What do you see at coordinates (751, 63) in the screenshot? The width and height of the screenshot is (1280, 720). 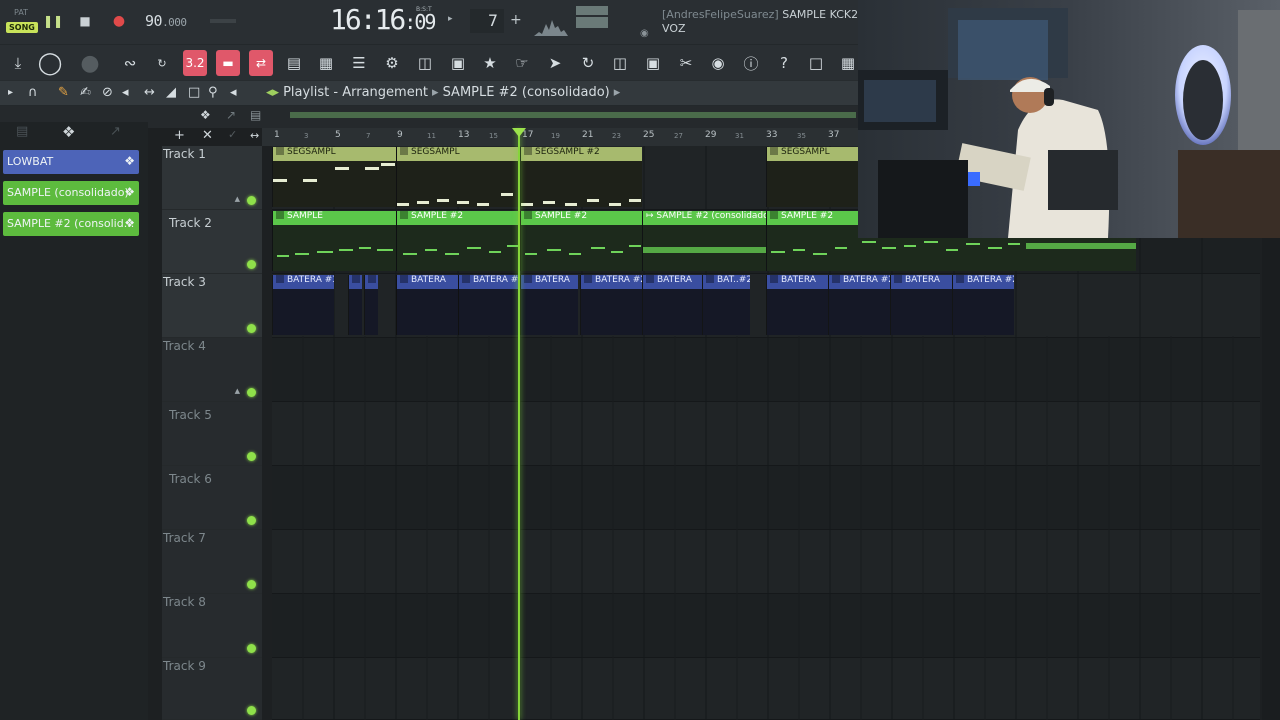 I see `info-icon: ⓘ` at bounding box center [751, 63].